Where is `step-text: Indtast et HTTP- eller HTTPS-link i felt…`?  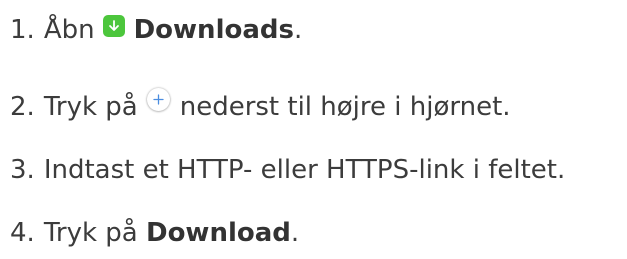
step-text: Indtast et HTTP- eller HTTPS-link i felt… is located at coordinates (304, 170).